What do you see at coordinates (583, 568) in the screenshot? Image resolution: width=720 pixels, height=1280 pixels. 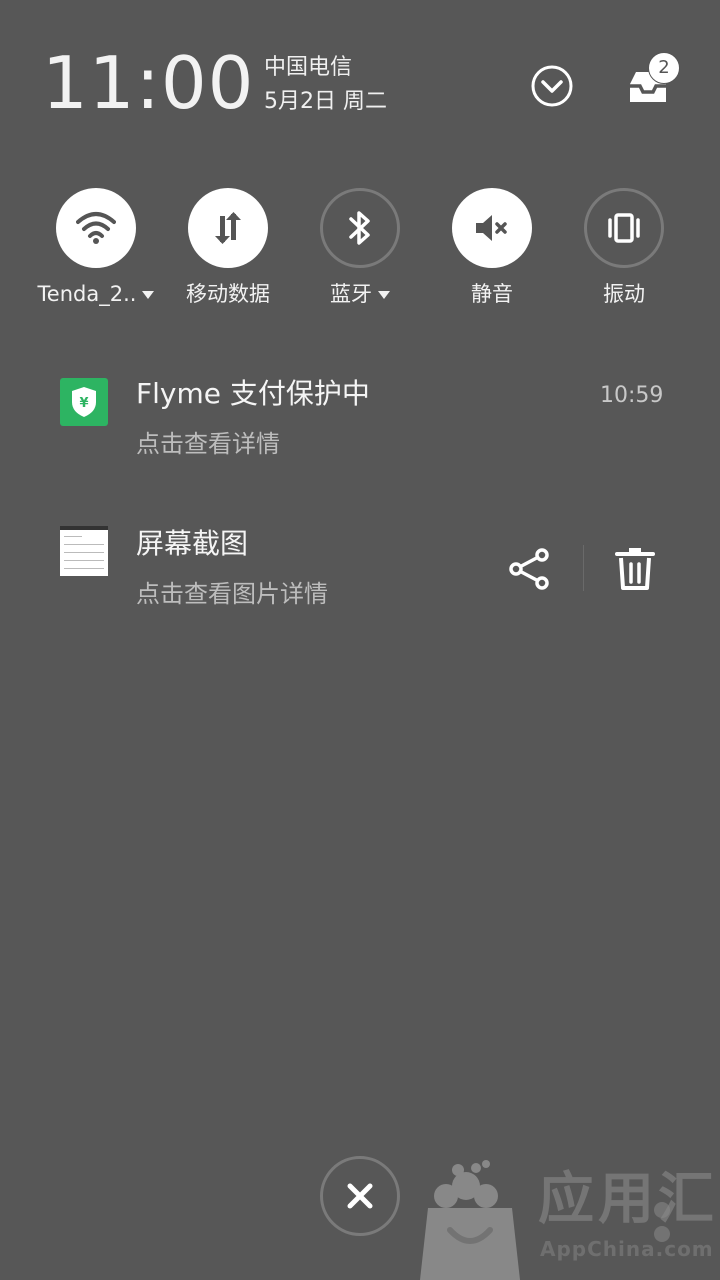 I see `action-divider` at bounding box center [583, 568].